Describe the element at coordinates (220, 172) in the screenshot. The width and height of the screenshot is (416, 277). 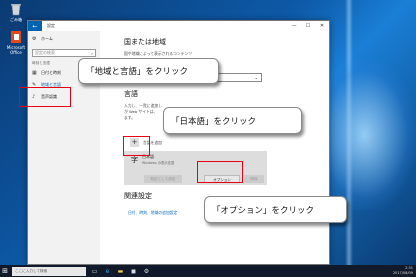
I see `highlight-options` at that location.